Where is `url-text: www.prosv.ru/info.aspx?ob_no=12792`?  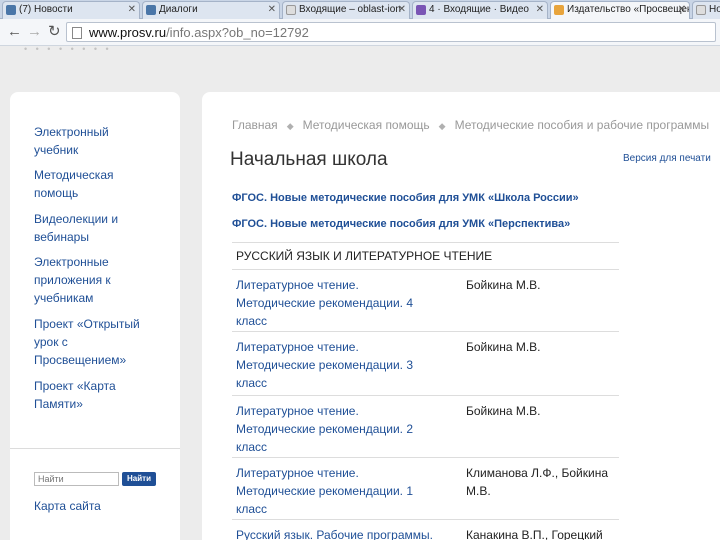 url-text: www.prosv.ru/info.aspx?ob_no=12792 is located at coordinates (199, 33).